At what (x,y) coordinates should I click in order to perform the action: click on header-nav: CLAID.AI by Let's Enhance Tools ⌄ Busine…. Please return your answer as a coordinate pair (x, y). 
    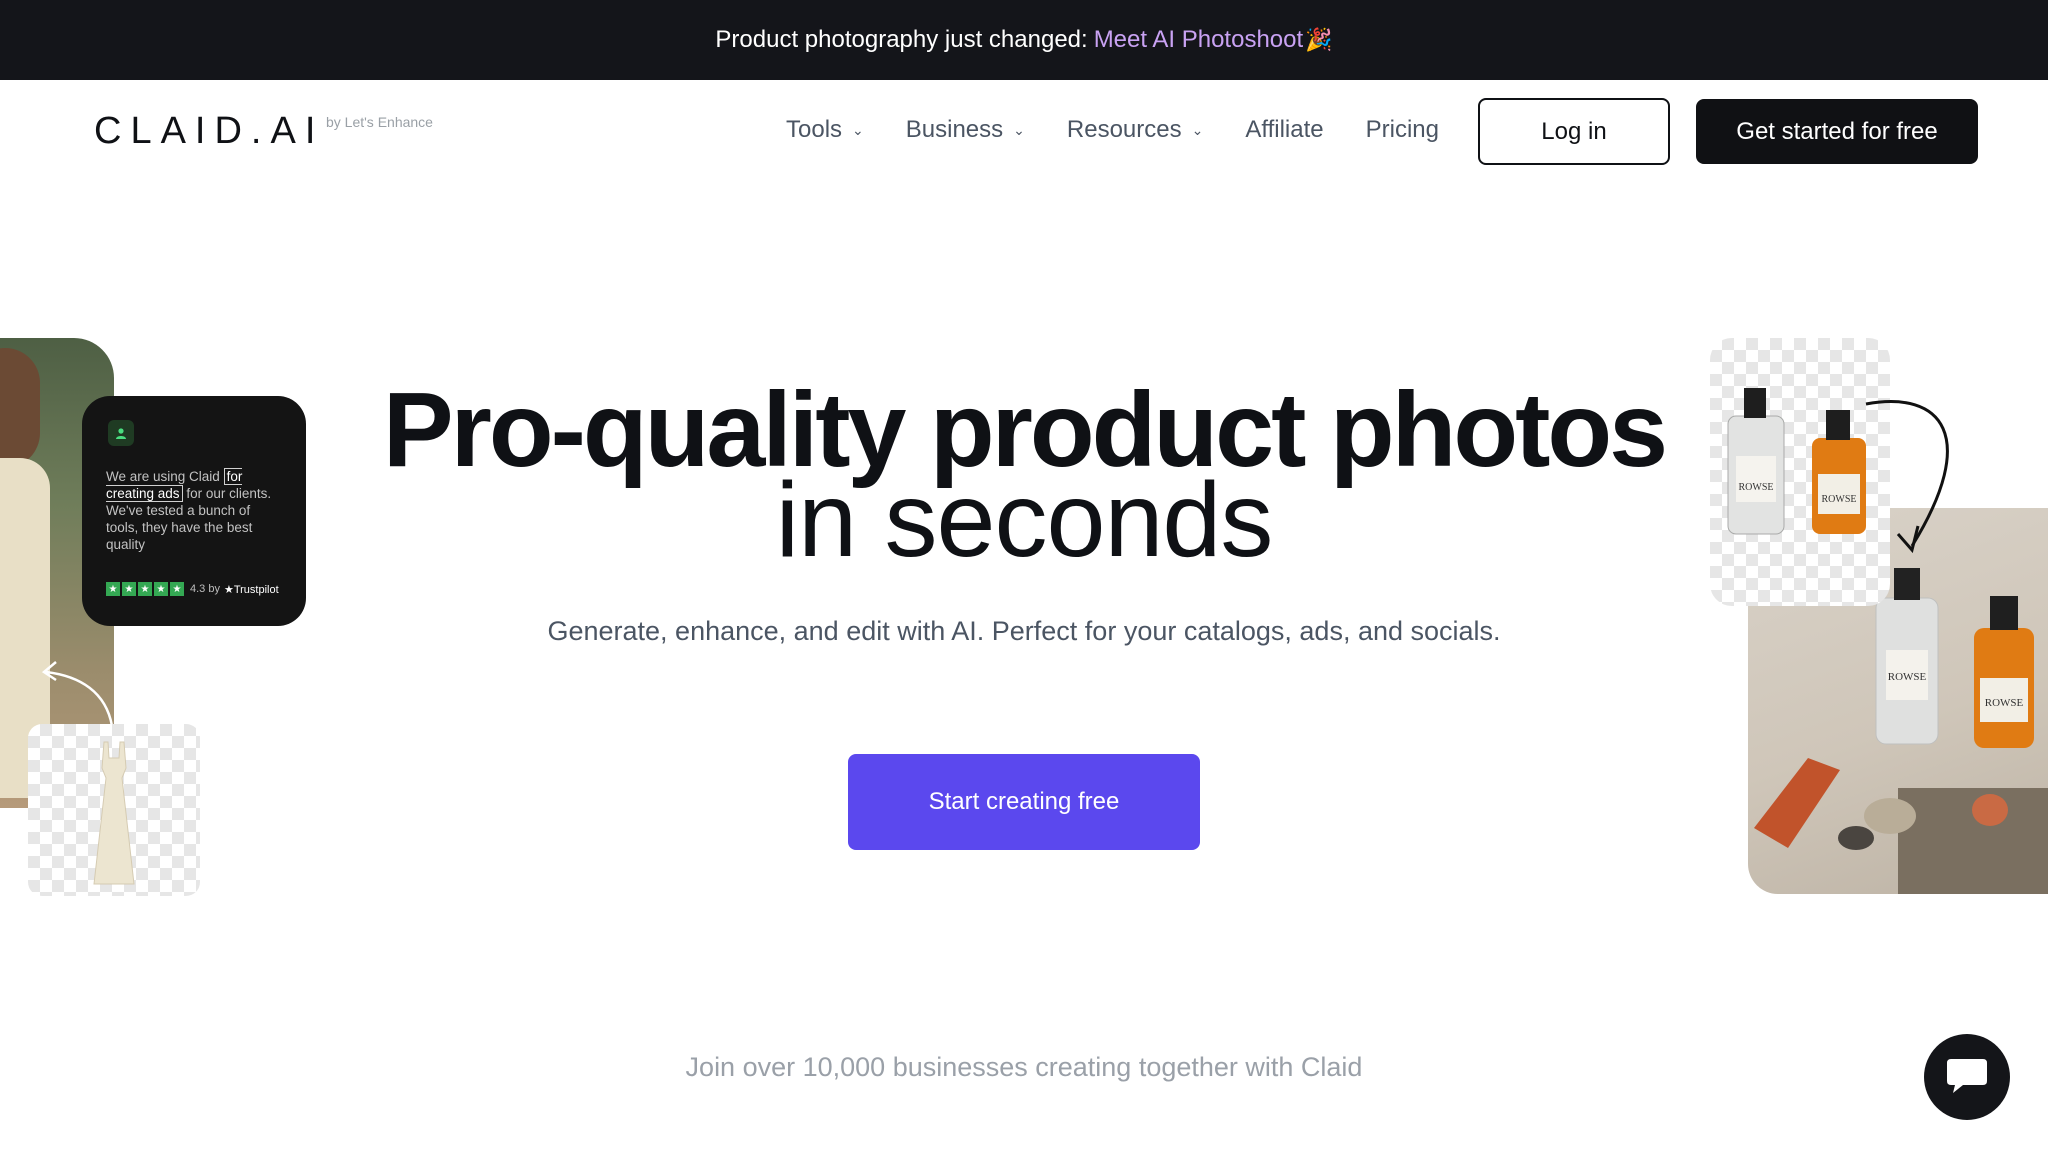
    Looking at the image, I should click on (1024, 131).